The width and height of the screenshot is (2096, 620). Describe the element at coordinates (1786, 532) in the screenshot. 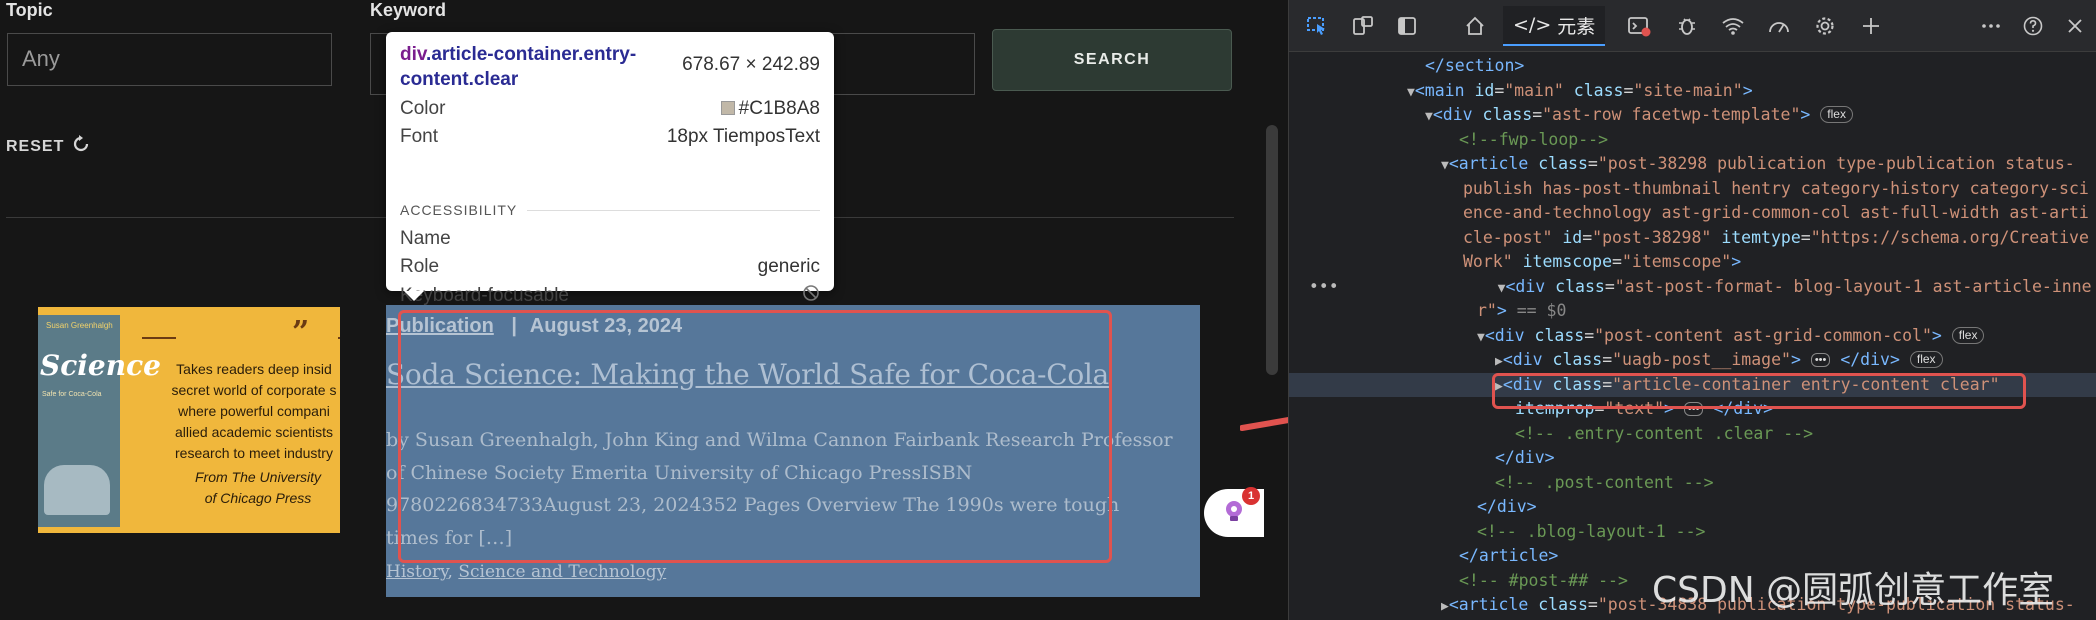

I see `dom-comment-blog-layout: <!-- .blog-layout-1 -->` at that location.